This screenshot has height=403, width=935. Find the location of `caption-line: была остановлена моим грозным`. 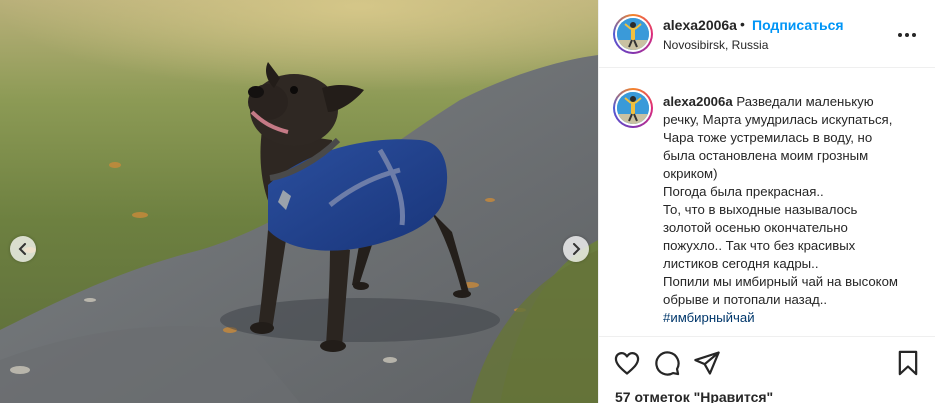

caption-line: была остановлена моим грозным is located at coordinates (766, 155).